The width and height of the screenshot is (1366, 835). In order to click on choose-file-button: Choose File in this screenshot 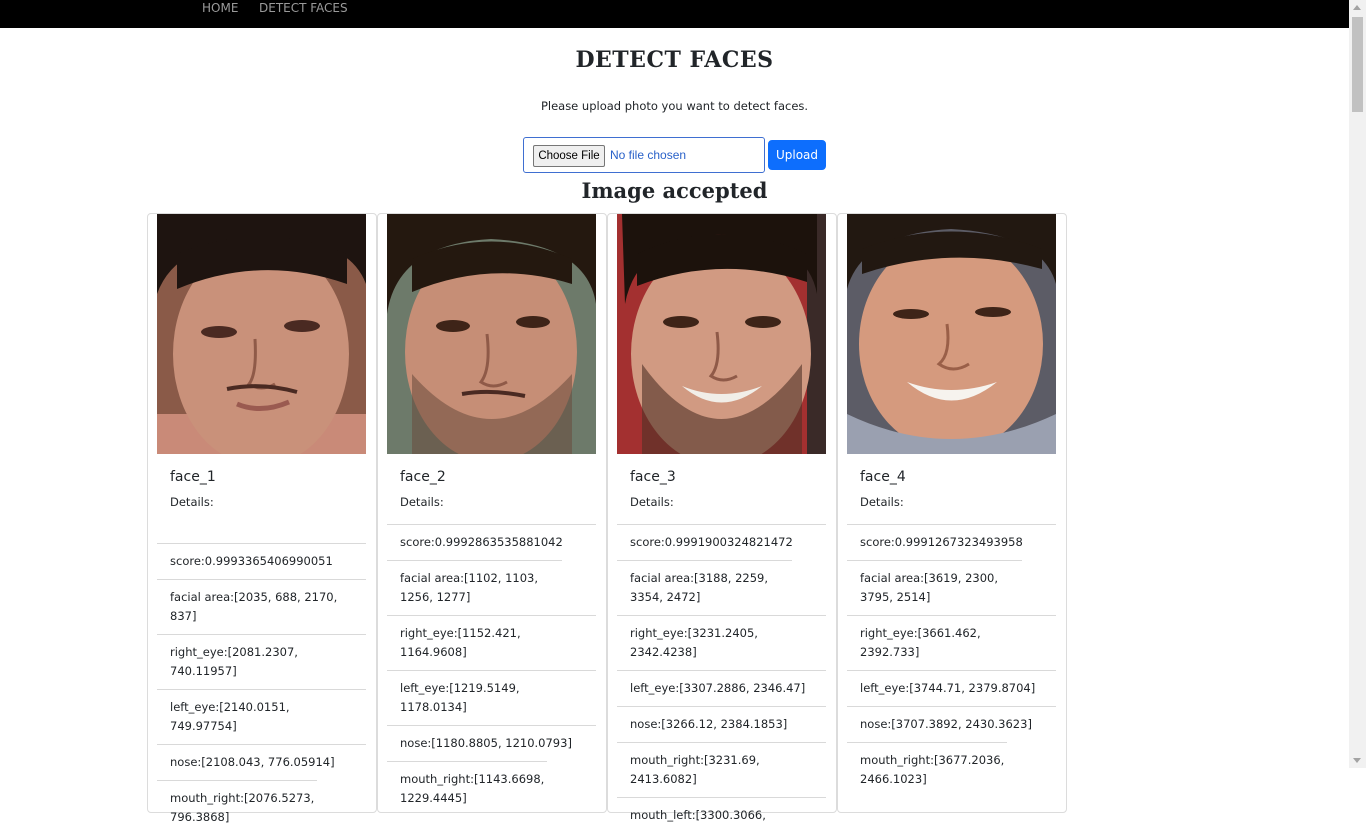, I will do `click(569, 156)`.